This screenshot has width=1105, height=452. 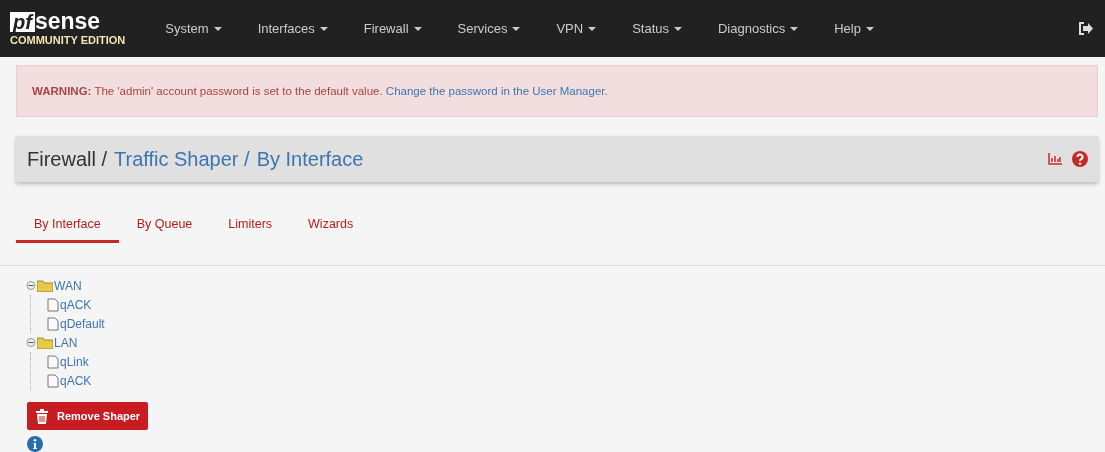 What do you see at coordinates (1055, 159) in the screenshot?
I see `chart-icon` at bounding box center [1055, 159].